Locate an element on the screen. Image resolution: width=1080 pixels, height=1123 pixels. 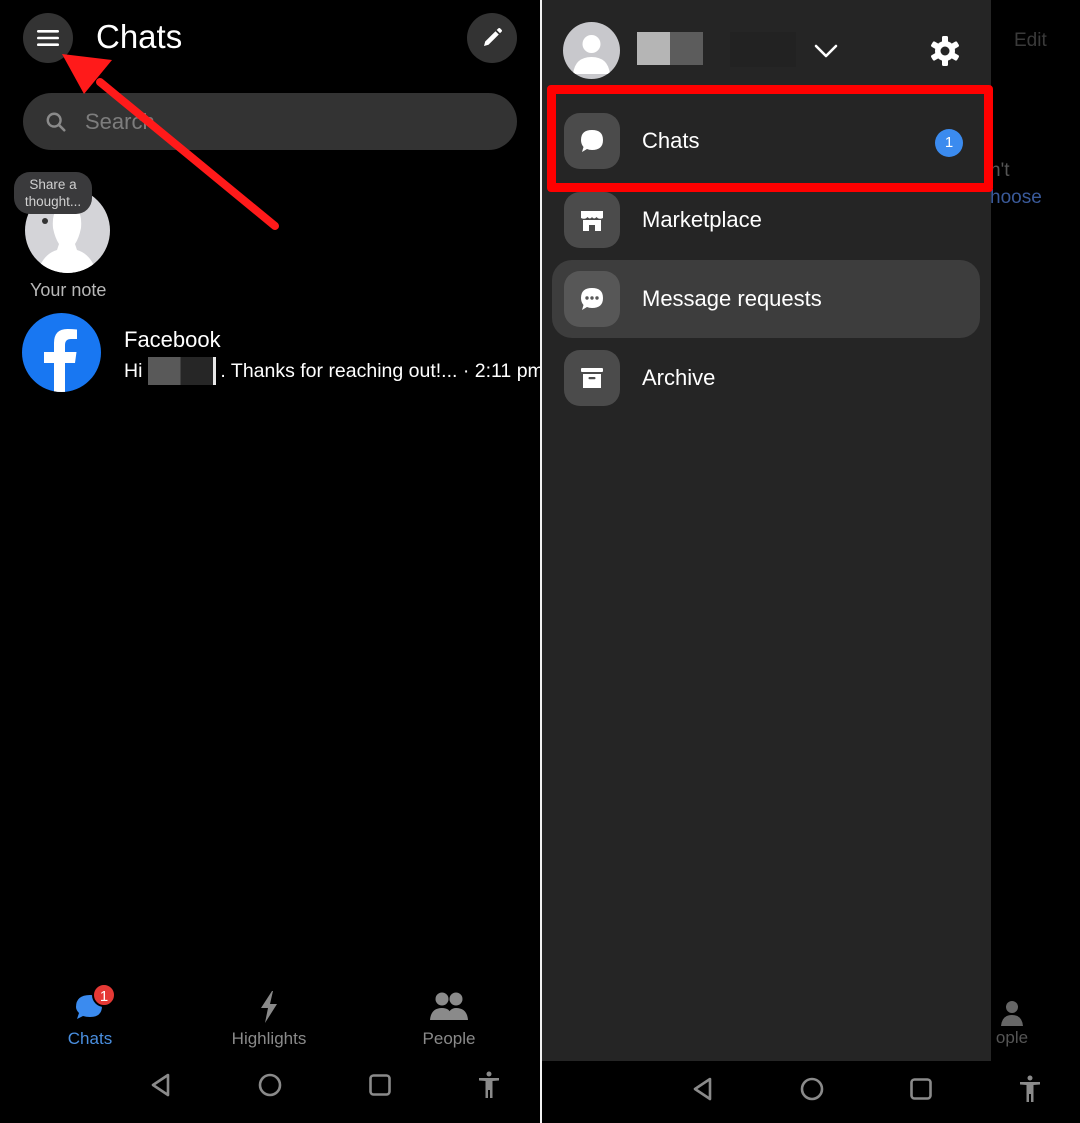
conversation-name: Facebook is located at coordinates (172, 339).